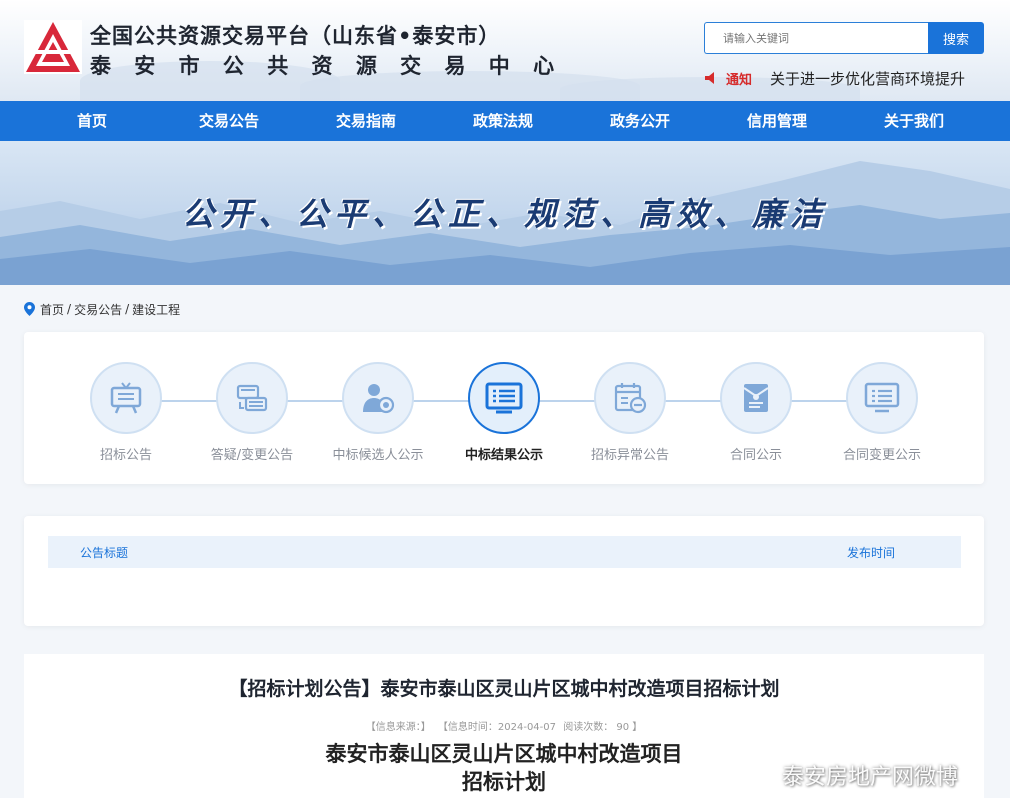 The width and height of the screenshot is (1010, 798). I want to click on announcement-list-panel: 公告标题 发布时间, so click(504, 571).